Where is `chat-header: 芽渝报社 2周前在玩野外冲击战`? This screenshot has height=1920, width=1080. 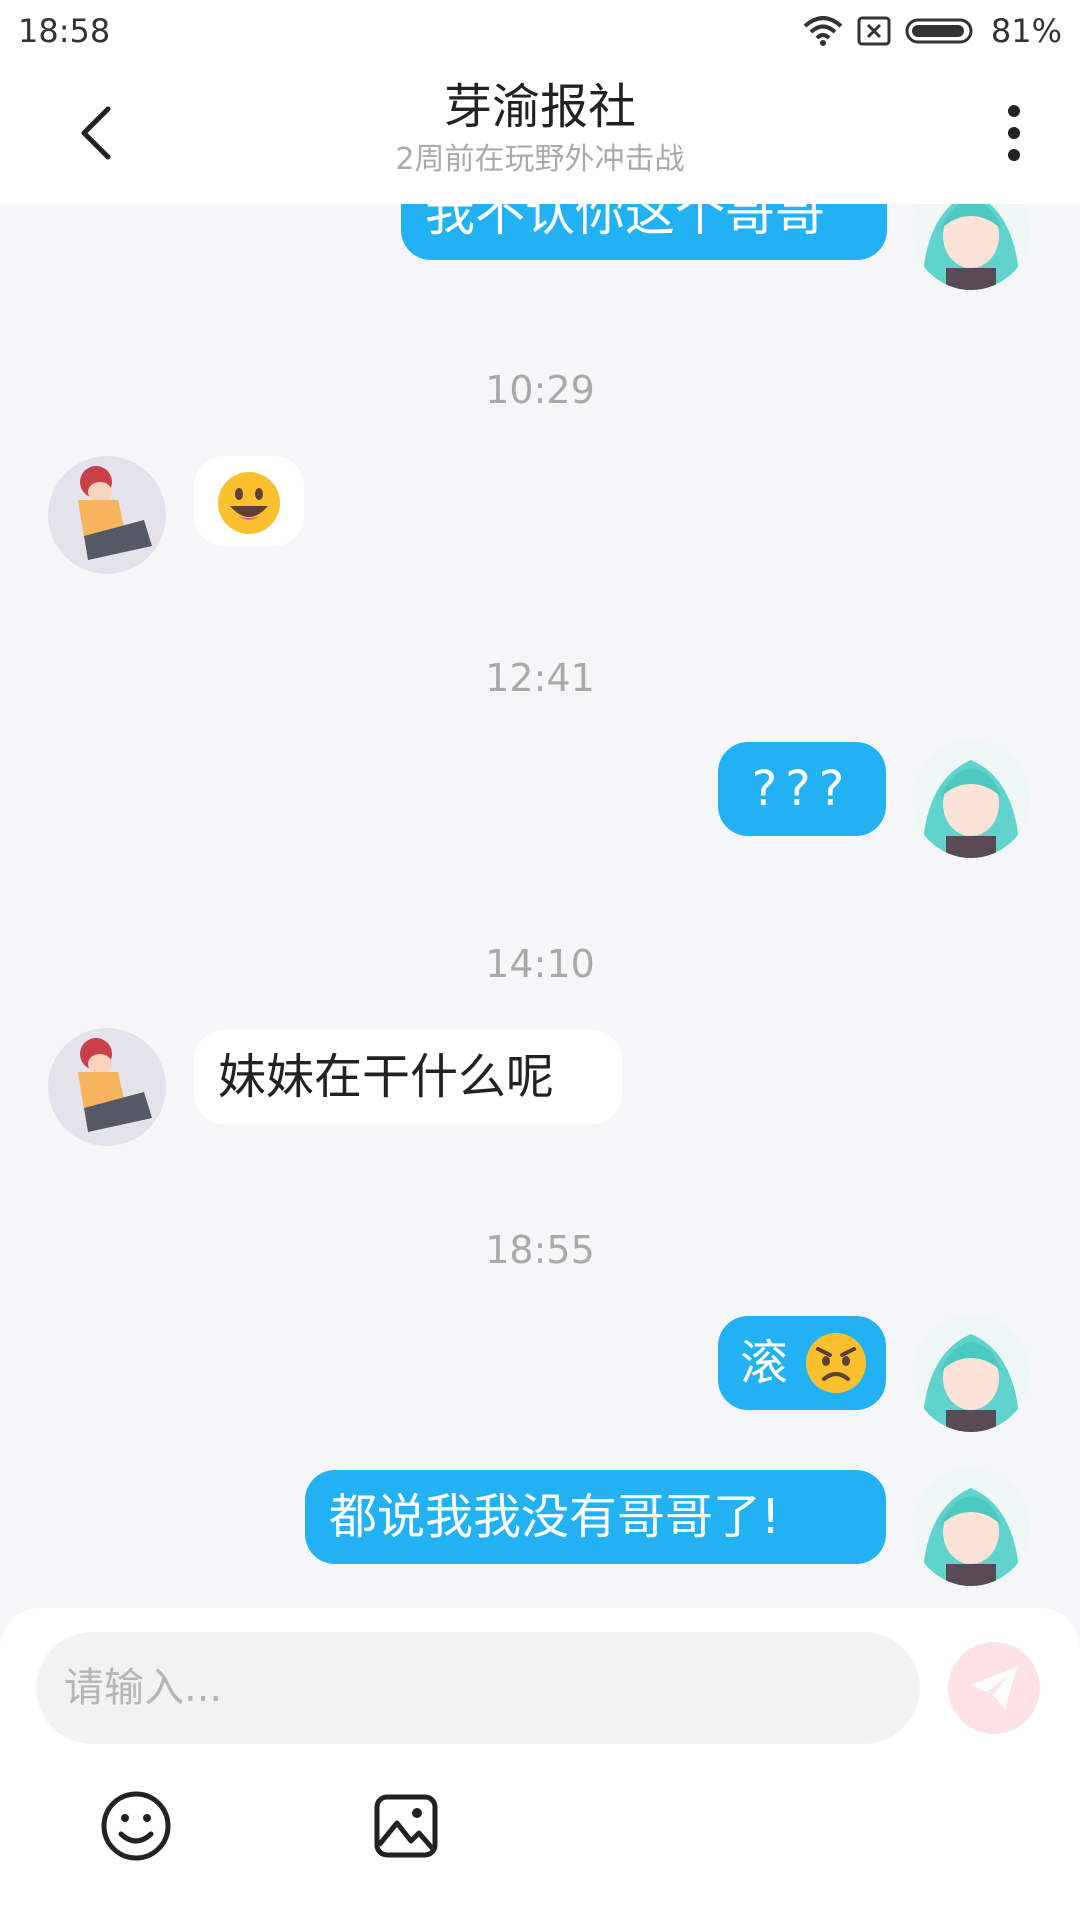 chat-header: 芽渝报社 2周前在玩野外冲击战 is located at coordinates (540, 133).